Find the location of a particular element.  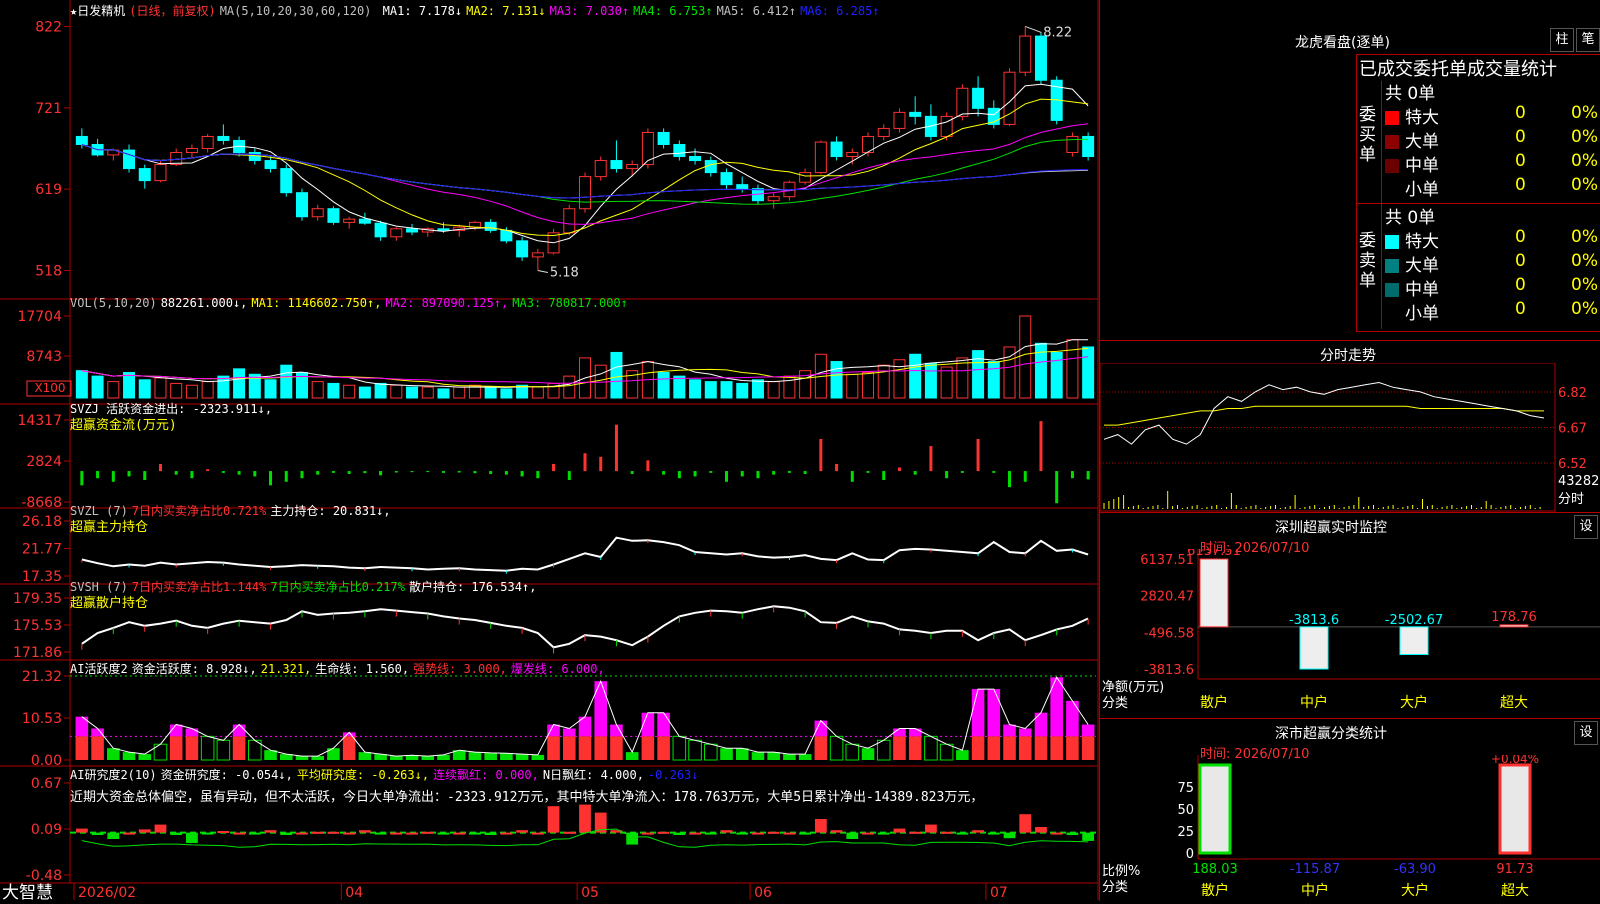

tick-mode-button: 笔 is located at coordinates (1588, 40).